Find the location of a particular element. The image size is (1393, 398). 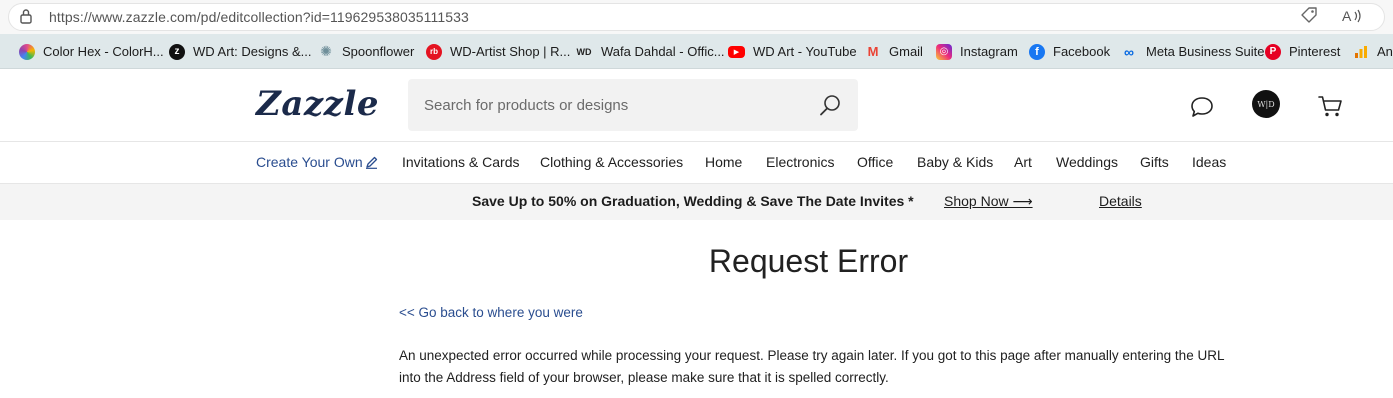

zazzle-logo: Zazzle is located at coordinates (317, 104).